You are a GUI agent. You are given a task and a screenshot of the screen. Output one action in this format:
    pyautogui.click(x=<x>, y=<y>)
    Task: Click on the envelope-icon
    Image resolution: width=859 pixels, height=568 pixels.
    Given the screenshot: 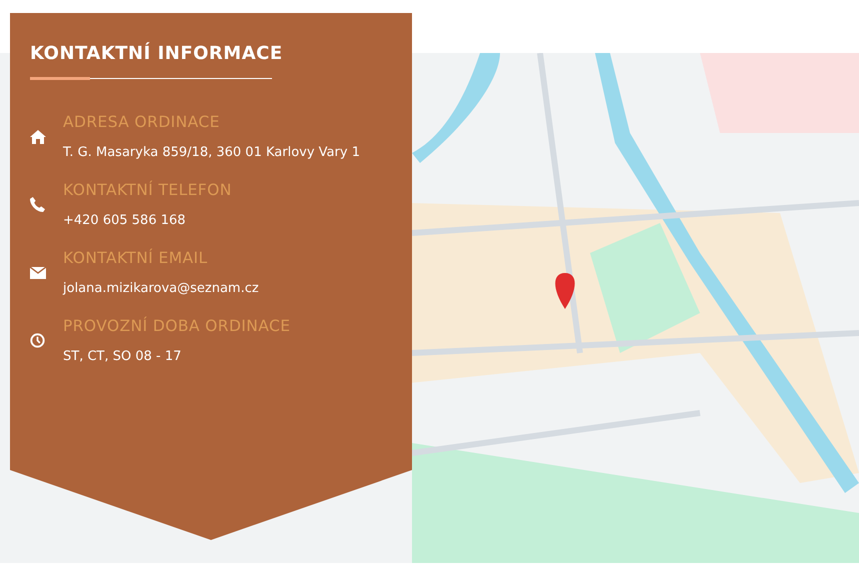 What is the action you would take?
    pyautogui.click(x=38, y=272)
    